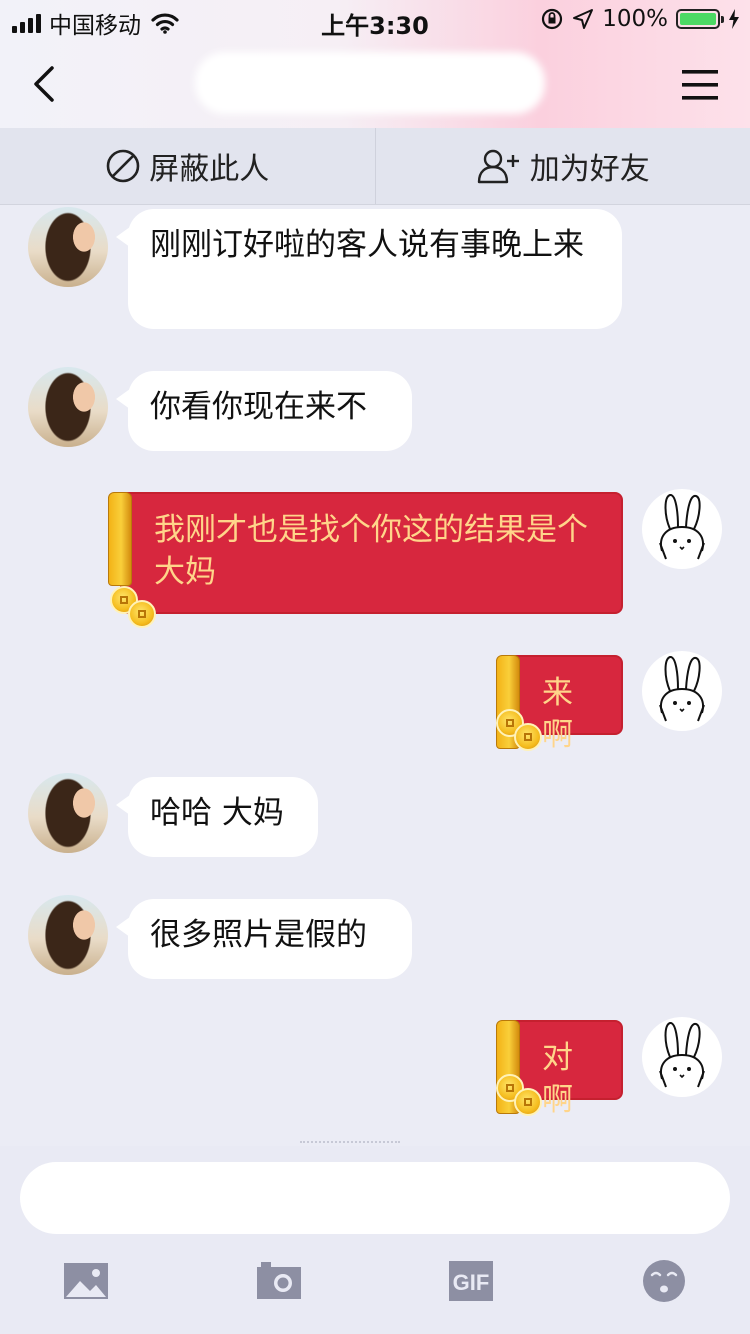 This screenshot has width=750, height=1334. I want to click on block-user-button: 屏蔽此人, so click(187, 166).